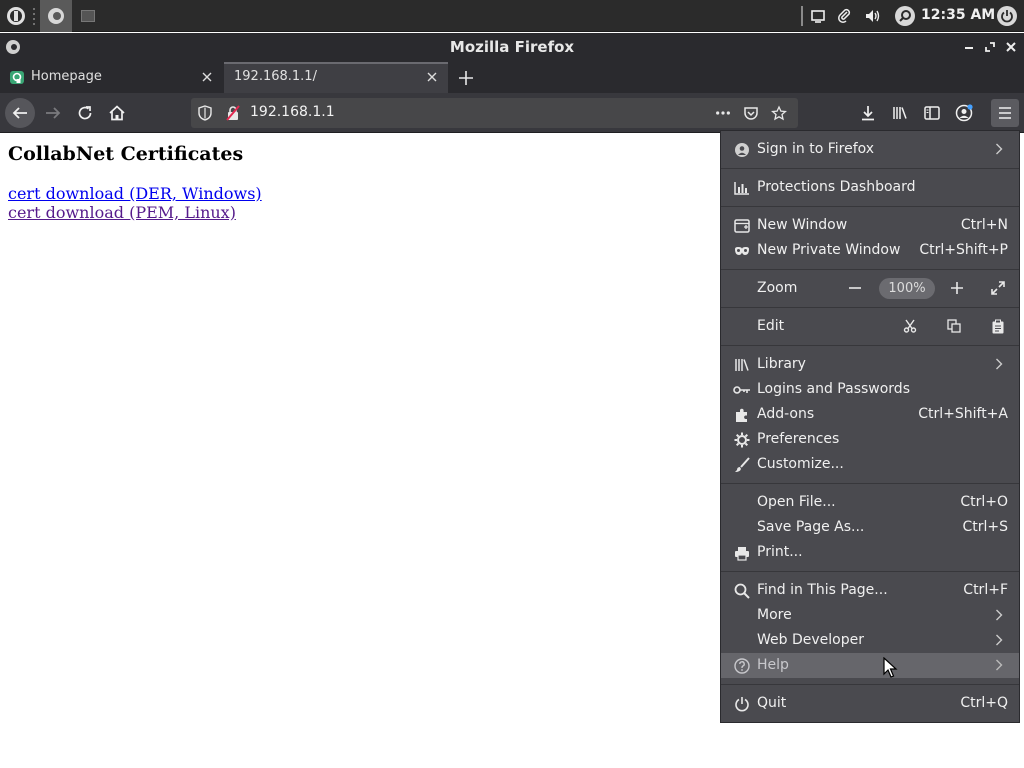 This screenshot has height=768, width=1024. I want to click on navigation-toolbar: 192.168.1.1, so click(512, 113).